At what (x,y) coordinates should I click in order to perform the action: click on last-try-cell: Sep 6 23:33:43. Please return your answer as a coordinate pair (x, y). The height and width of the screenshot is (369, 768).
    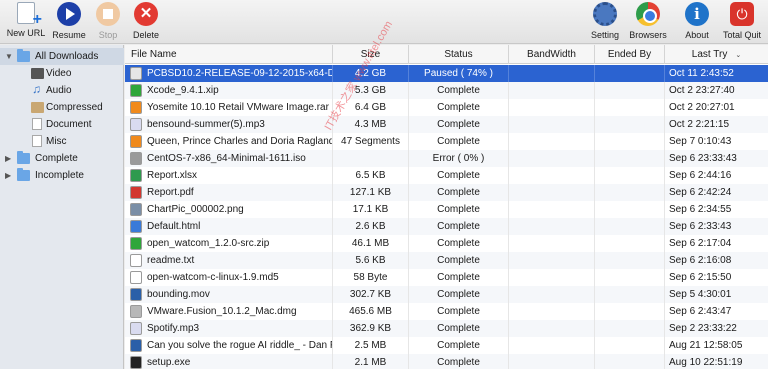
    Looking at the image, I should click on (703, 158).